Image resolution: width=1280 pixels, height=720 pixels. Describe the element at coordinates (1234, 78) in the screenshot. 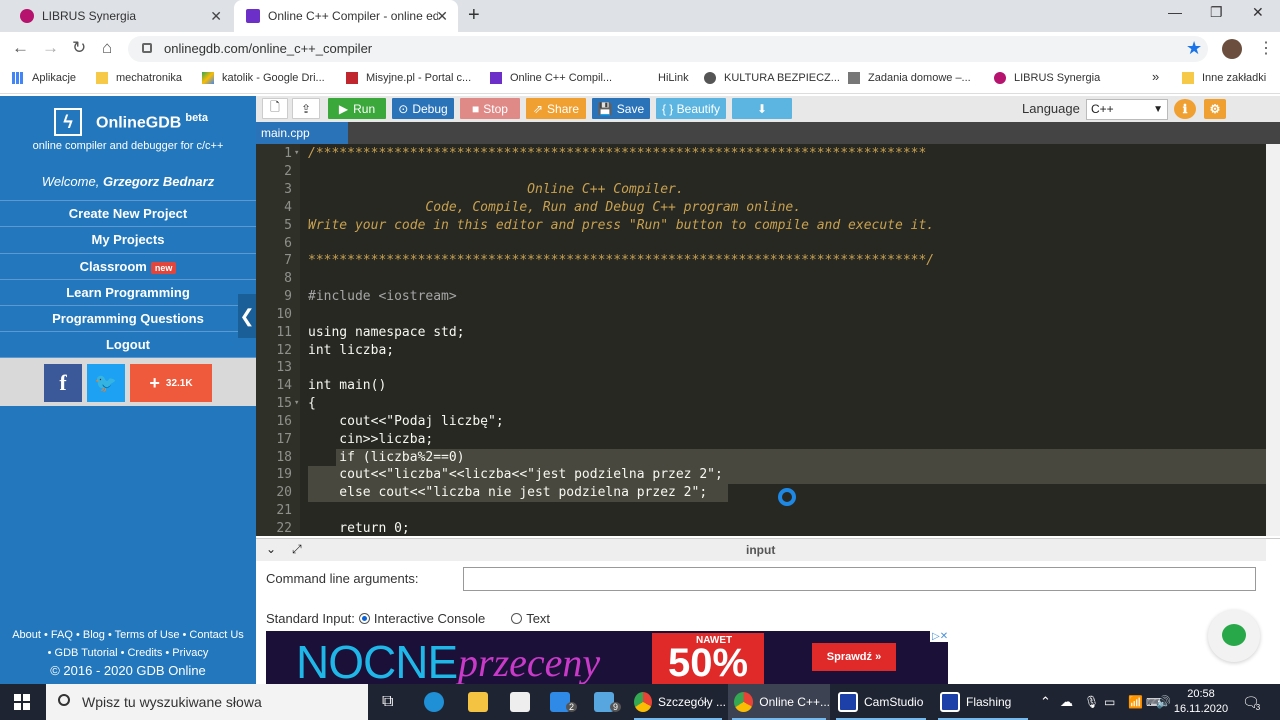

I see `bookmark-label: Inne zakładki` at that location.